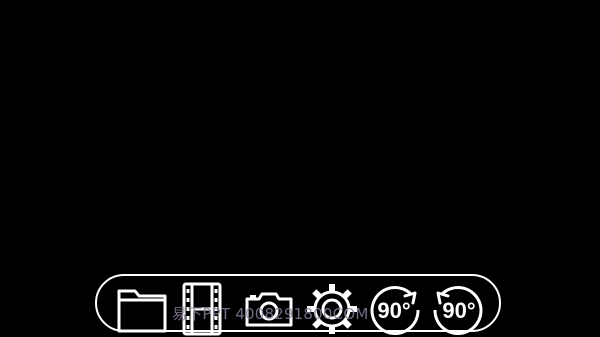 The image size is (600, 337). I want to click on settings-button, so click(332, 309).